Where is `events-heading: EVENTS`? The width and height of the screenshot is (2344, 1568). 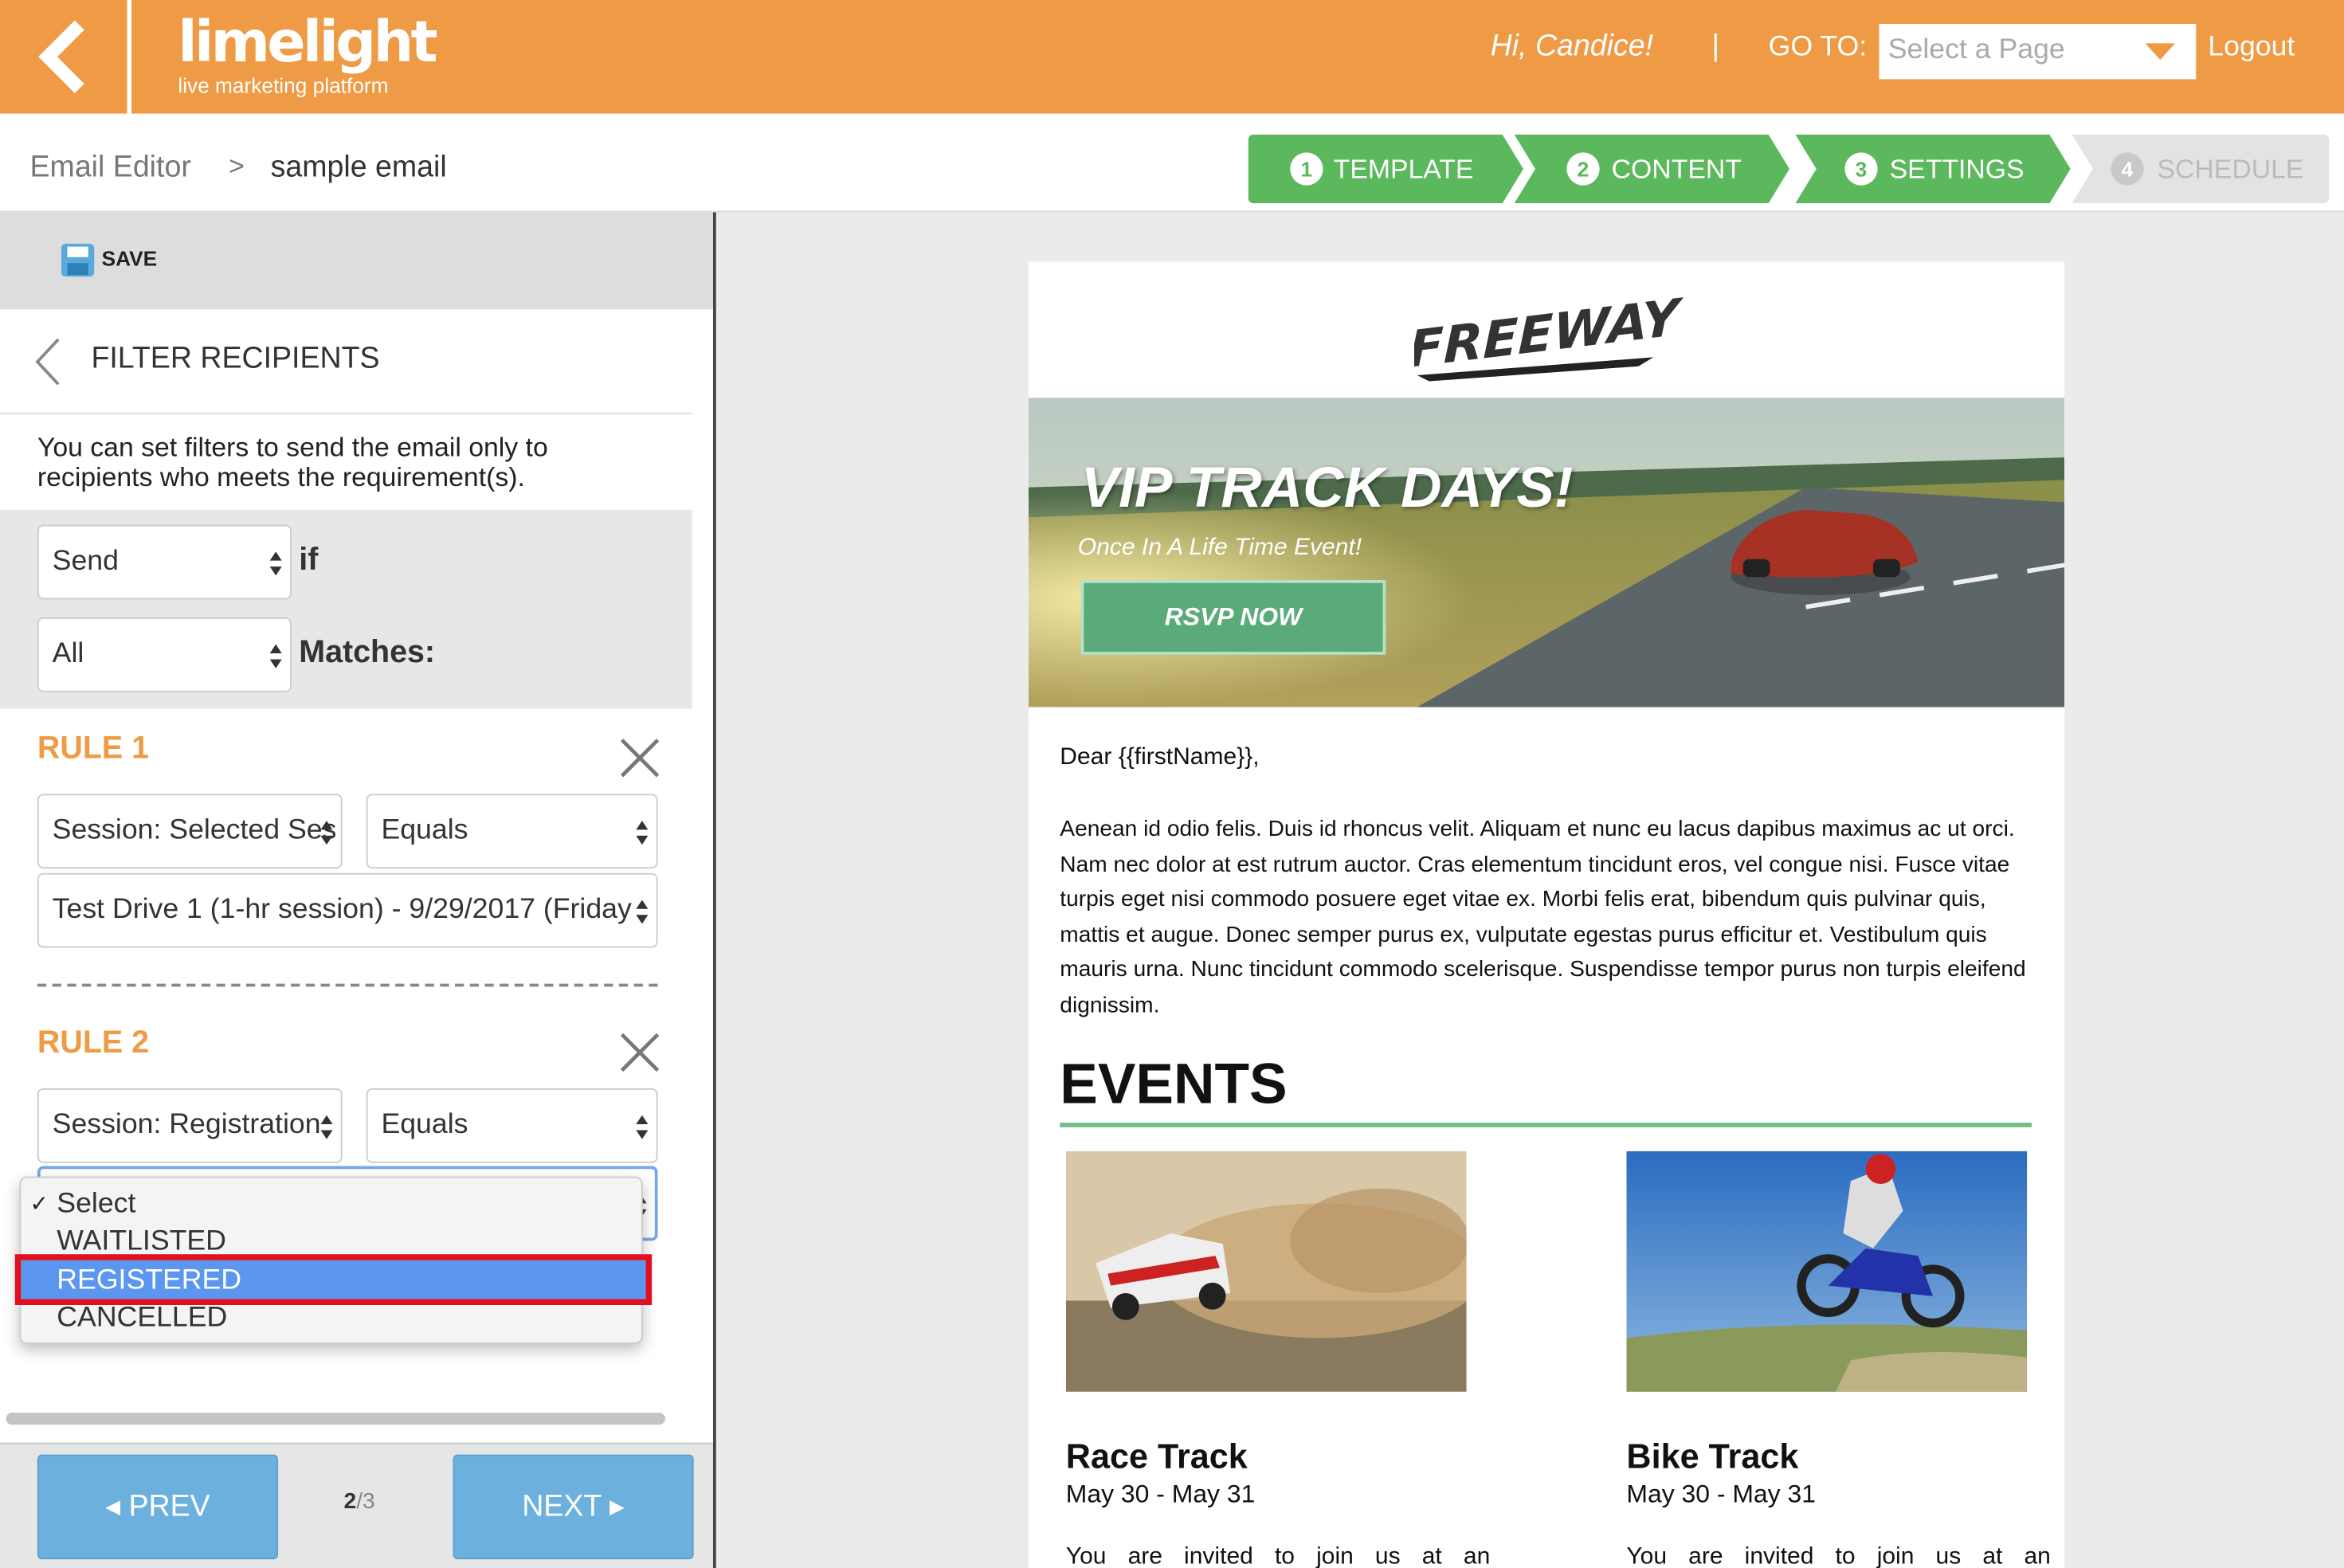 events-heading: EVENTS is located at coordinates (1174, 1085).